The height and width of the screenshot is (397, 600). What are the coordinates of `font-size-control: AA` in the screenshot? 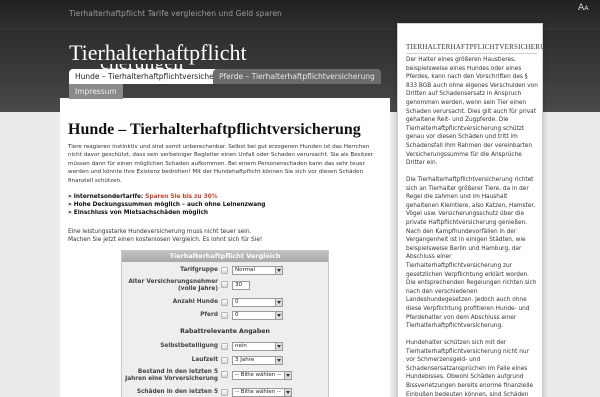 It's located at (583, 8).